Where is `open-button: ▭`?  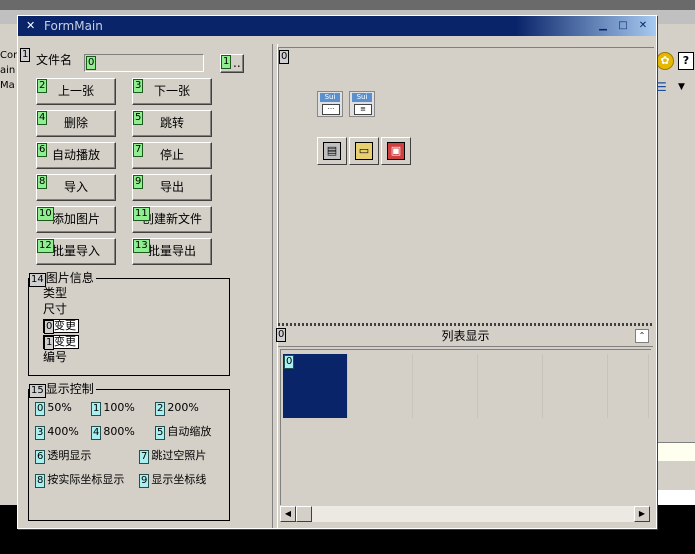 open-button: ▭ is located at coordinates (364, 151).